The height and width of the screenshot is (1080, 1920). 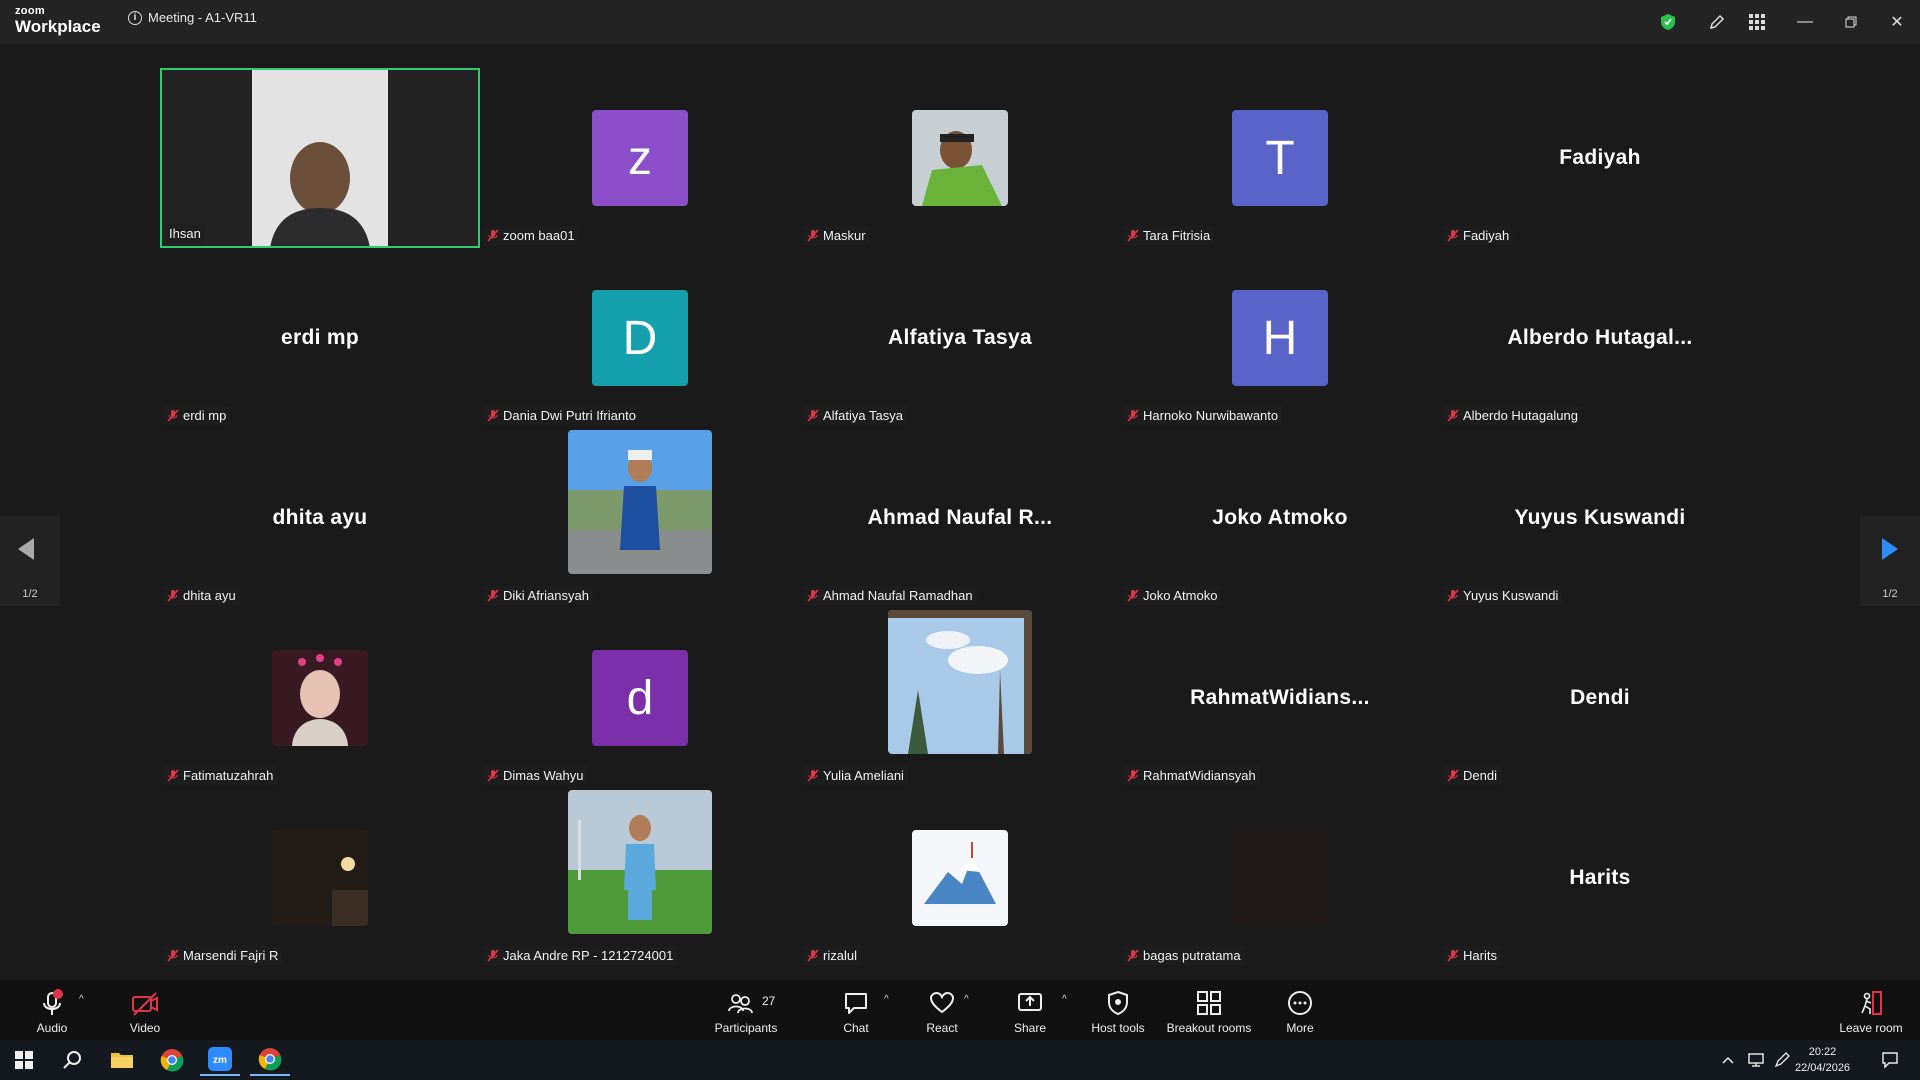 I want to click on leave-room-button: Leave room, so click(x=1871, y=1010).